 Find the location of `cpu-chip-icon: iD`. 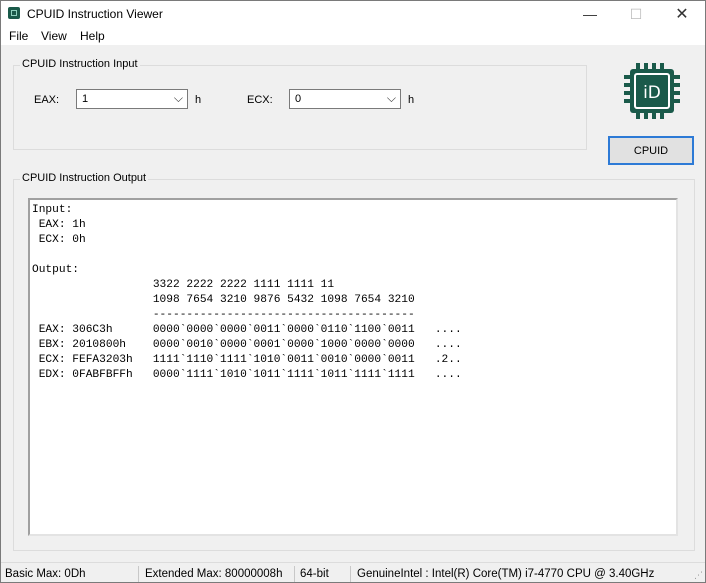

cpu-chip-icon: iD is located at coordinates (652, 91).